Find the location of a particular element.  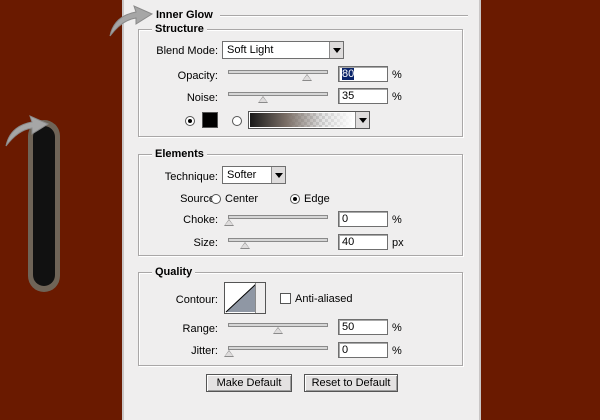

choke-input: 0 is located at coordinates (363, 219).